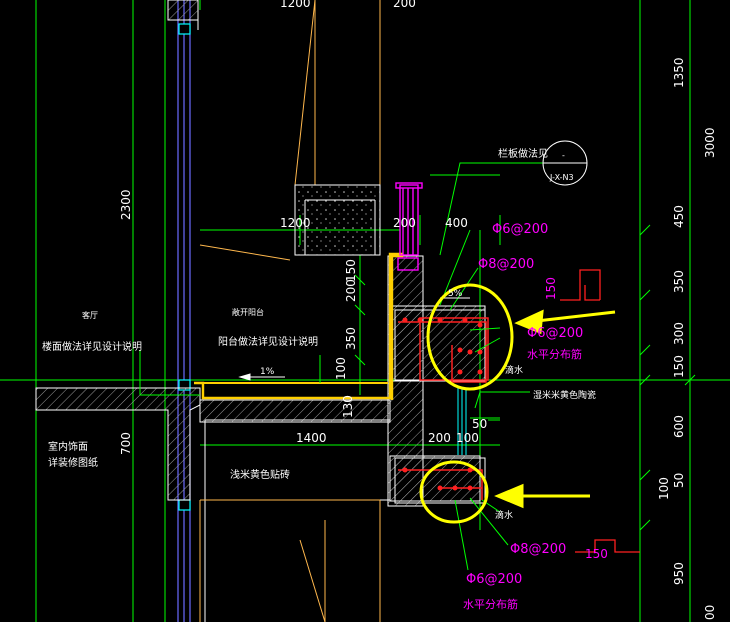  I want to click on label-horiz-rebar-2: 水平分布筋, so click(490, 604).